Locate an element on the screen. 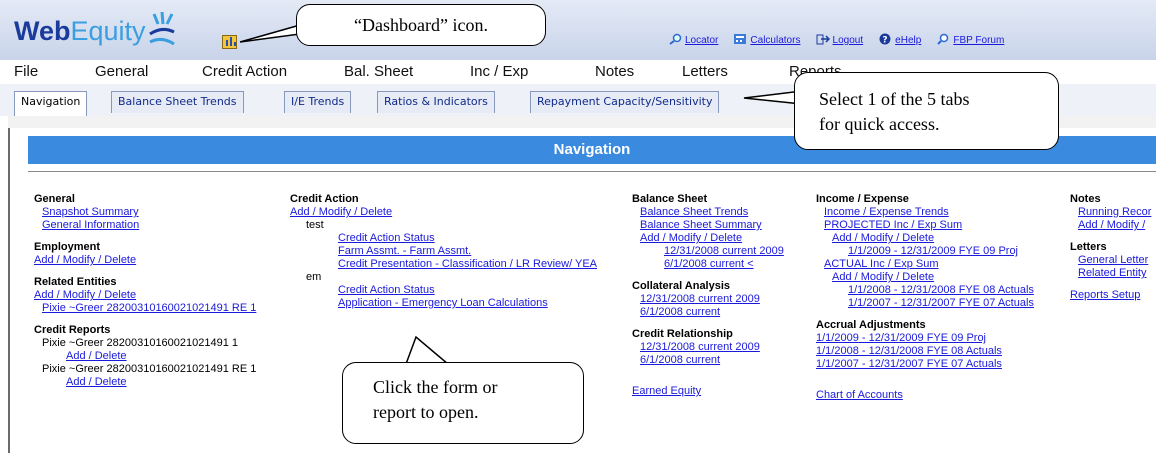  credit-action-status-link: Credit Action Status is located at coordinates (443, 238).